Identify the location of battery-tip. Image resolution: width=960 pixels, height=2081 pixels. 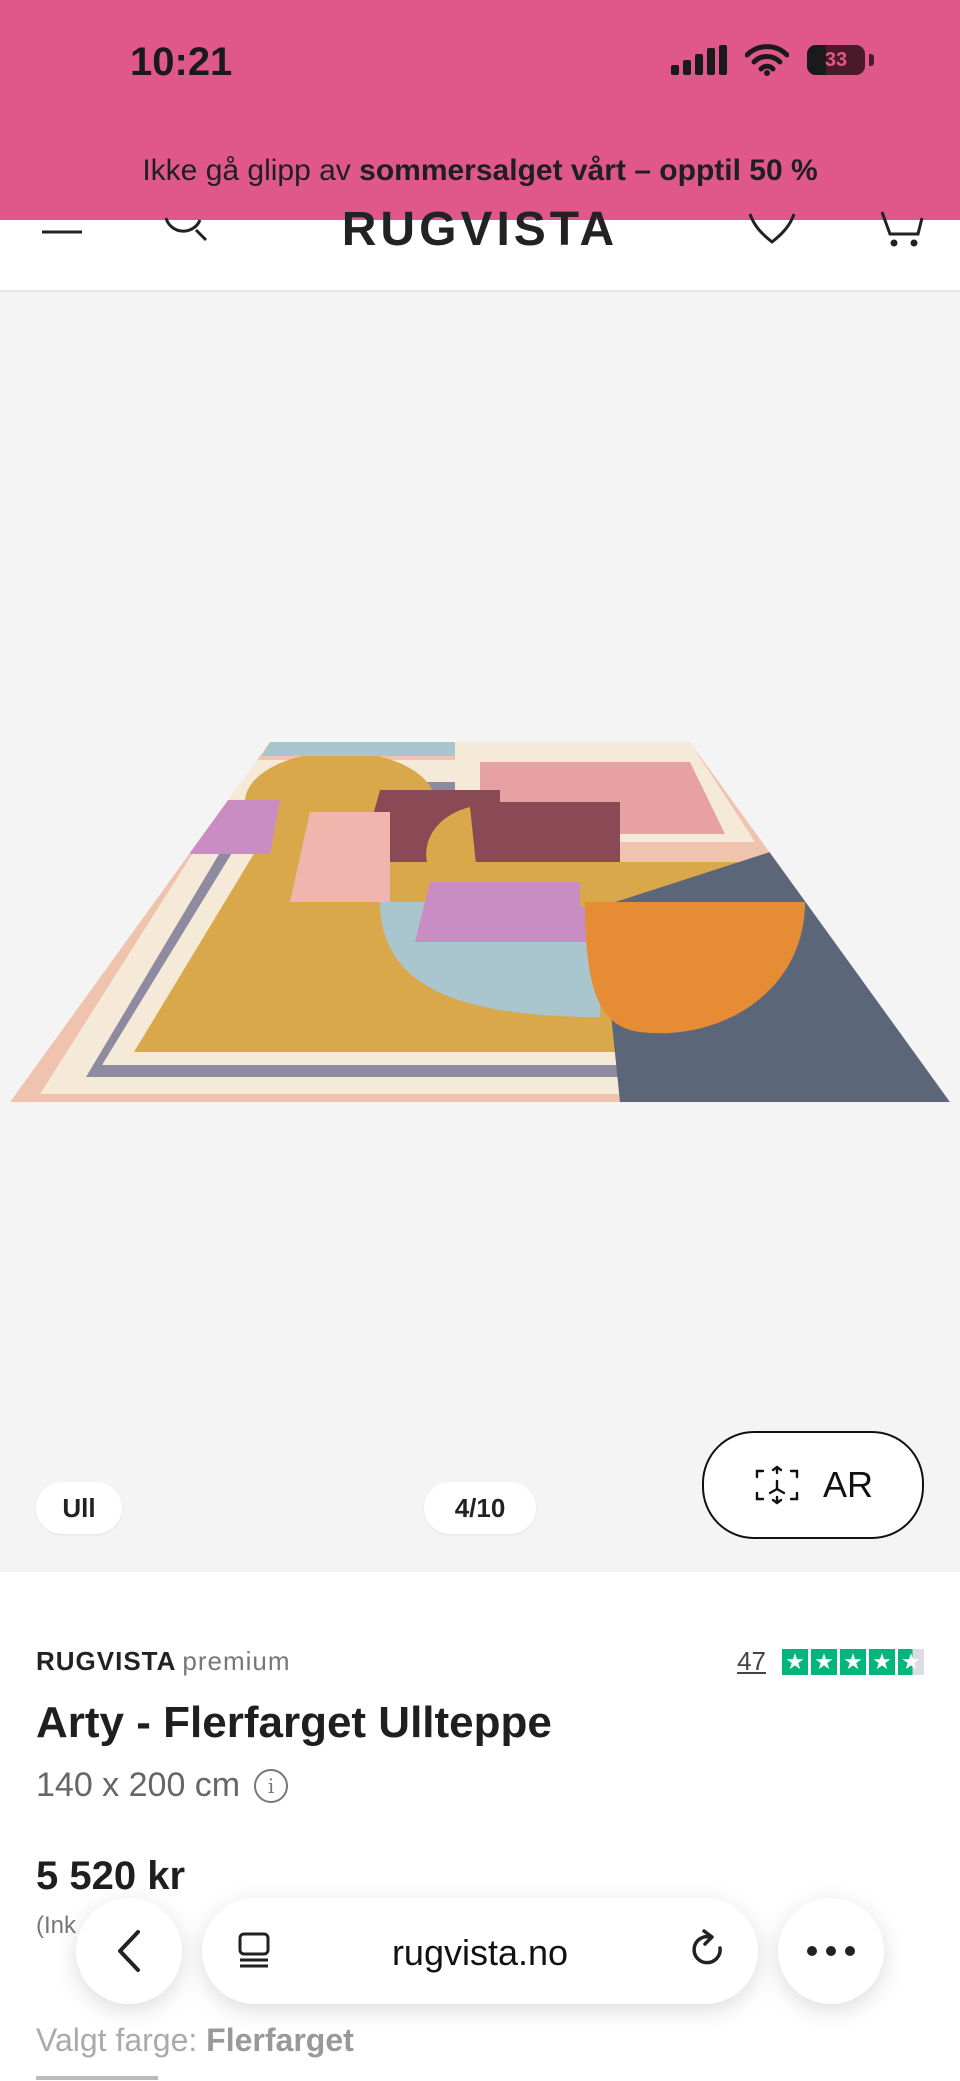
(871, 60).